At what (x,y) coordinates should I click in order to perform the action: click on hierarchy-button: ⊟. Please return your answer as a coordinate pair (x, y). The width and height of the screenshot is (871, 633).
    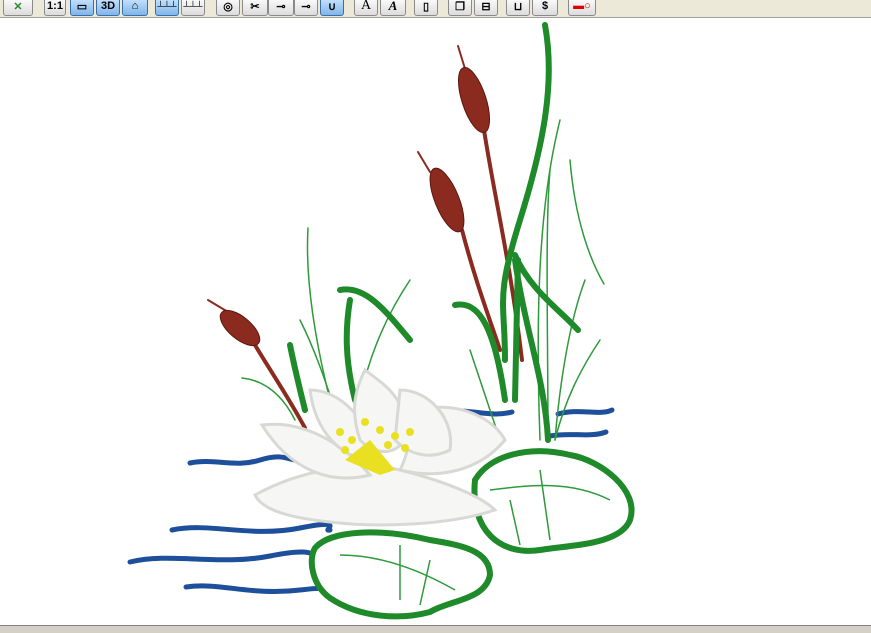
    Looking at the image, I should click on (486, 8).